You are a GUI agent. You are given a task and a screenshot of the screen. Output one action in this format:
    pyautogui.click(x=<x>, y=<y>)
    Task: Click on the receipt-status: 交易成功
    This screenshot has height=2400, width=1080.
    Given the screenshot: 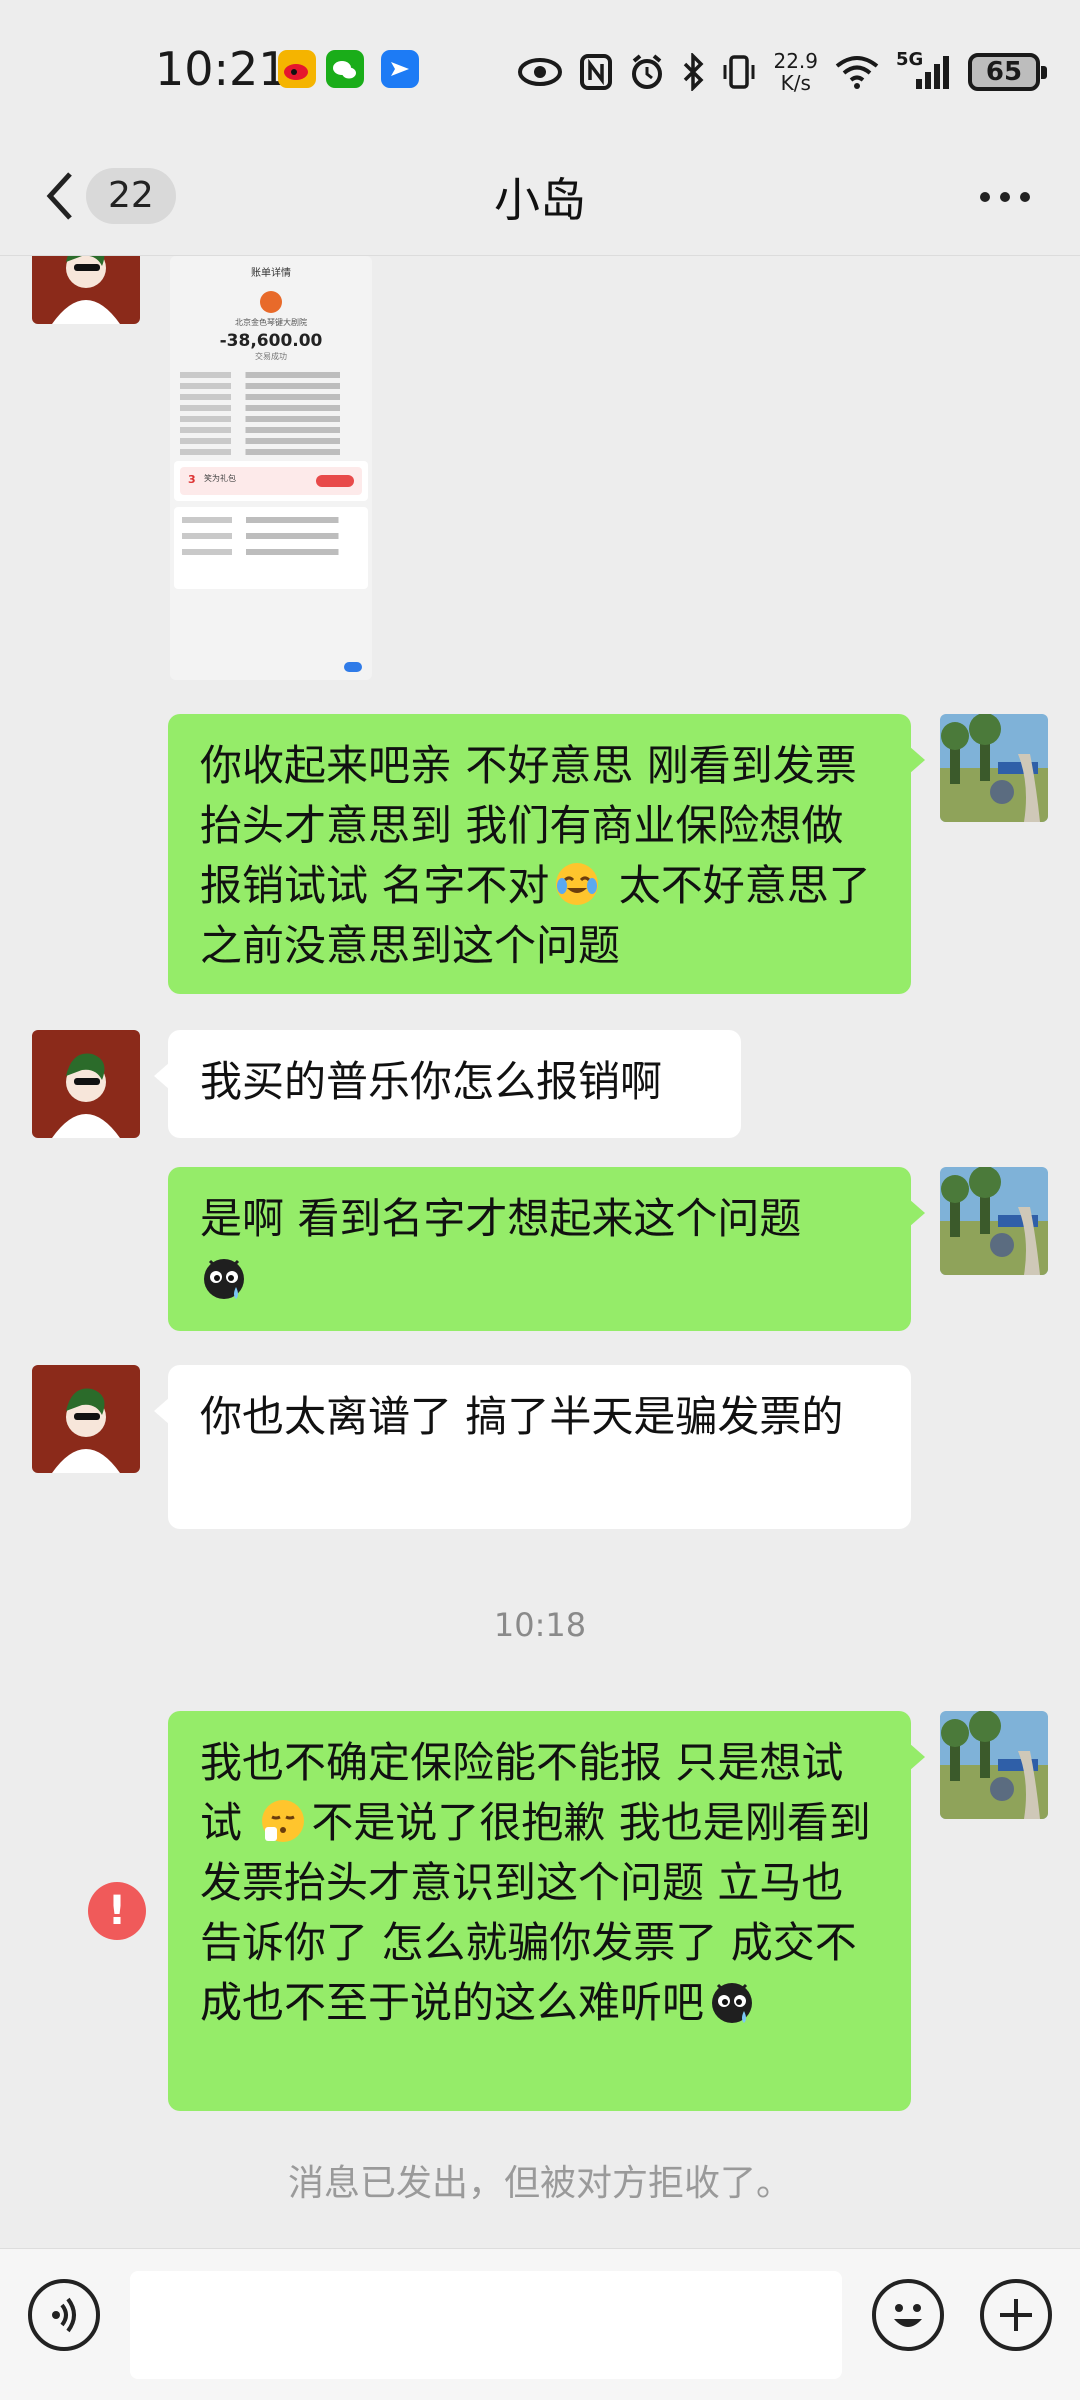 What is the action you would take?
    pyautogui.click(x=271, y=356)
    